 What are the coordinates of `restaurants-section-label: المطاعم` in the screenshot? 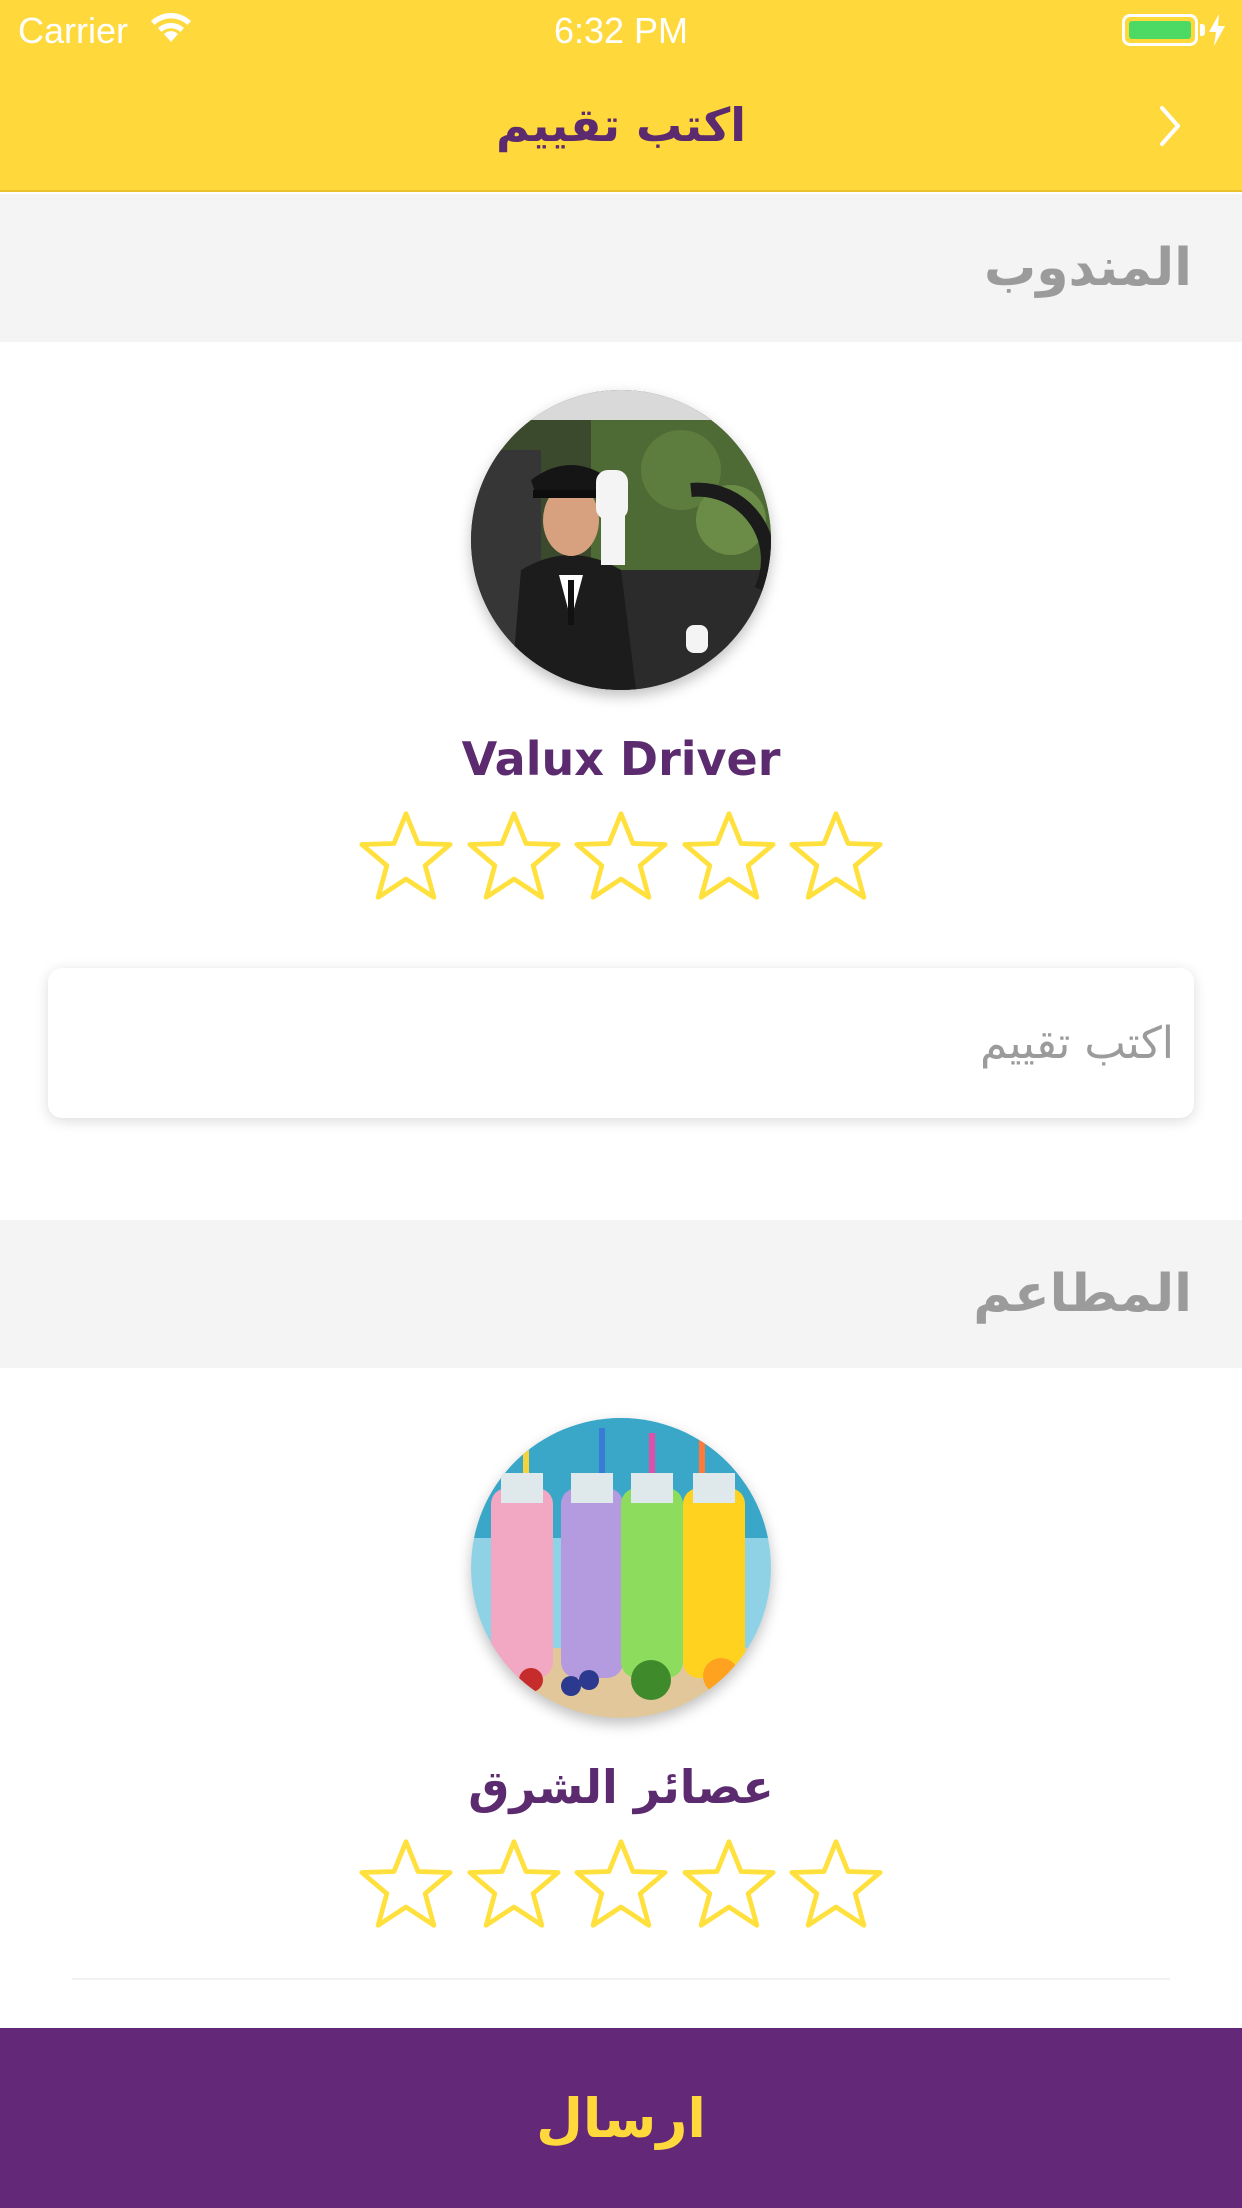 It's located at (1082, 1294).